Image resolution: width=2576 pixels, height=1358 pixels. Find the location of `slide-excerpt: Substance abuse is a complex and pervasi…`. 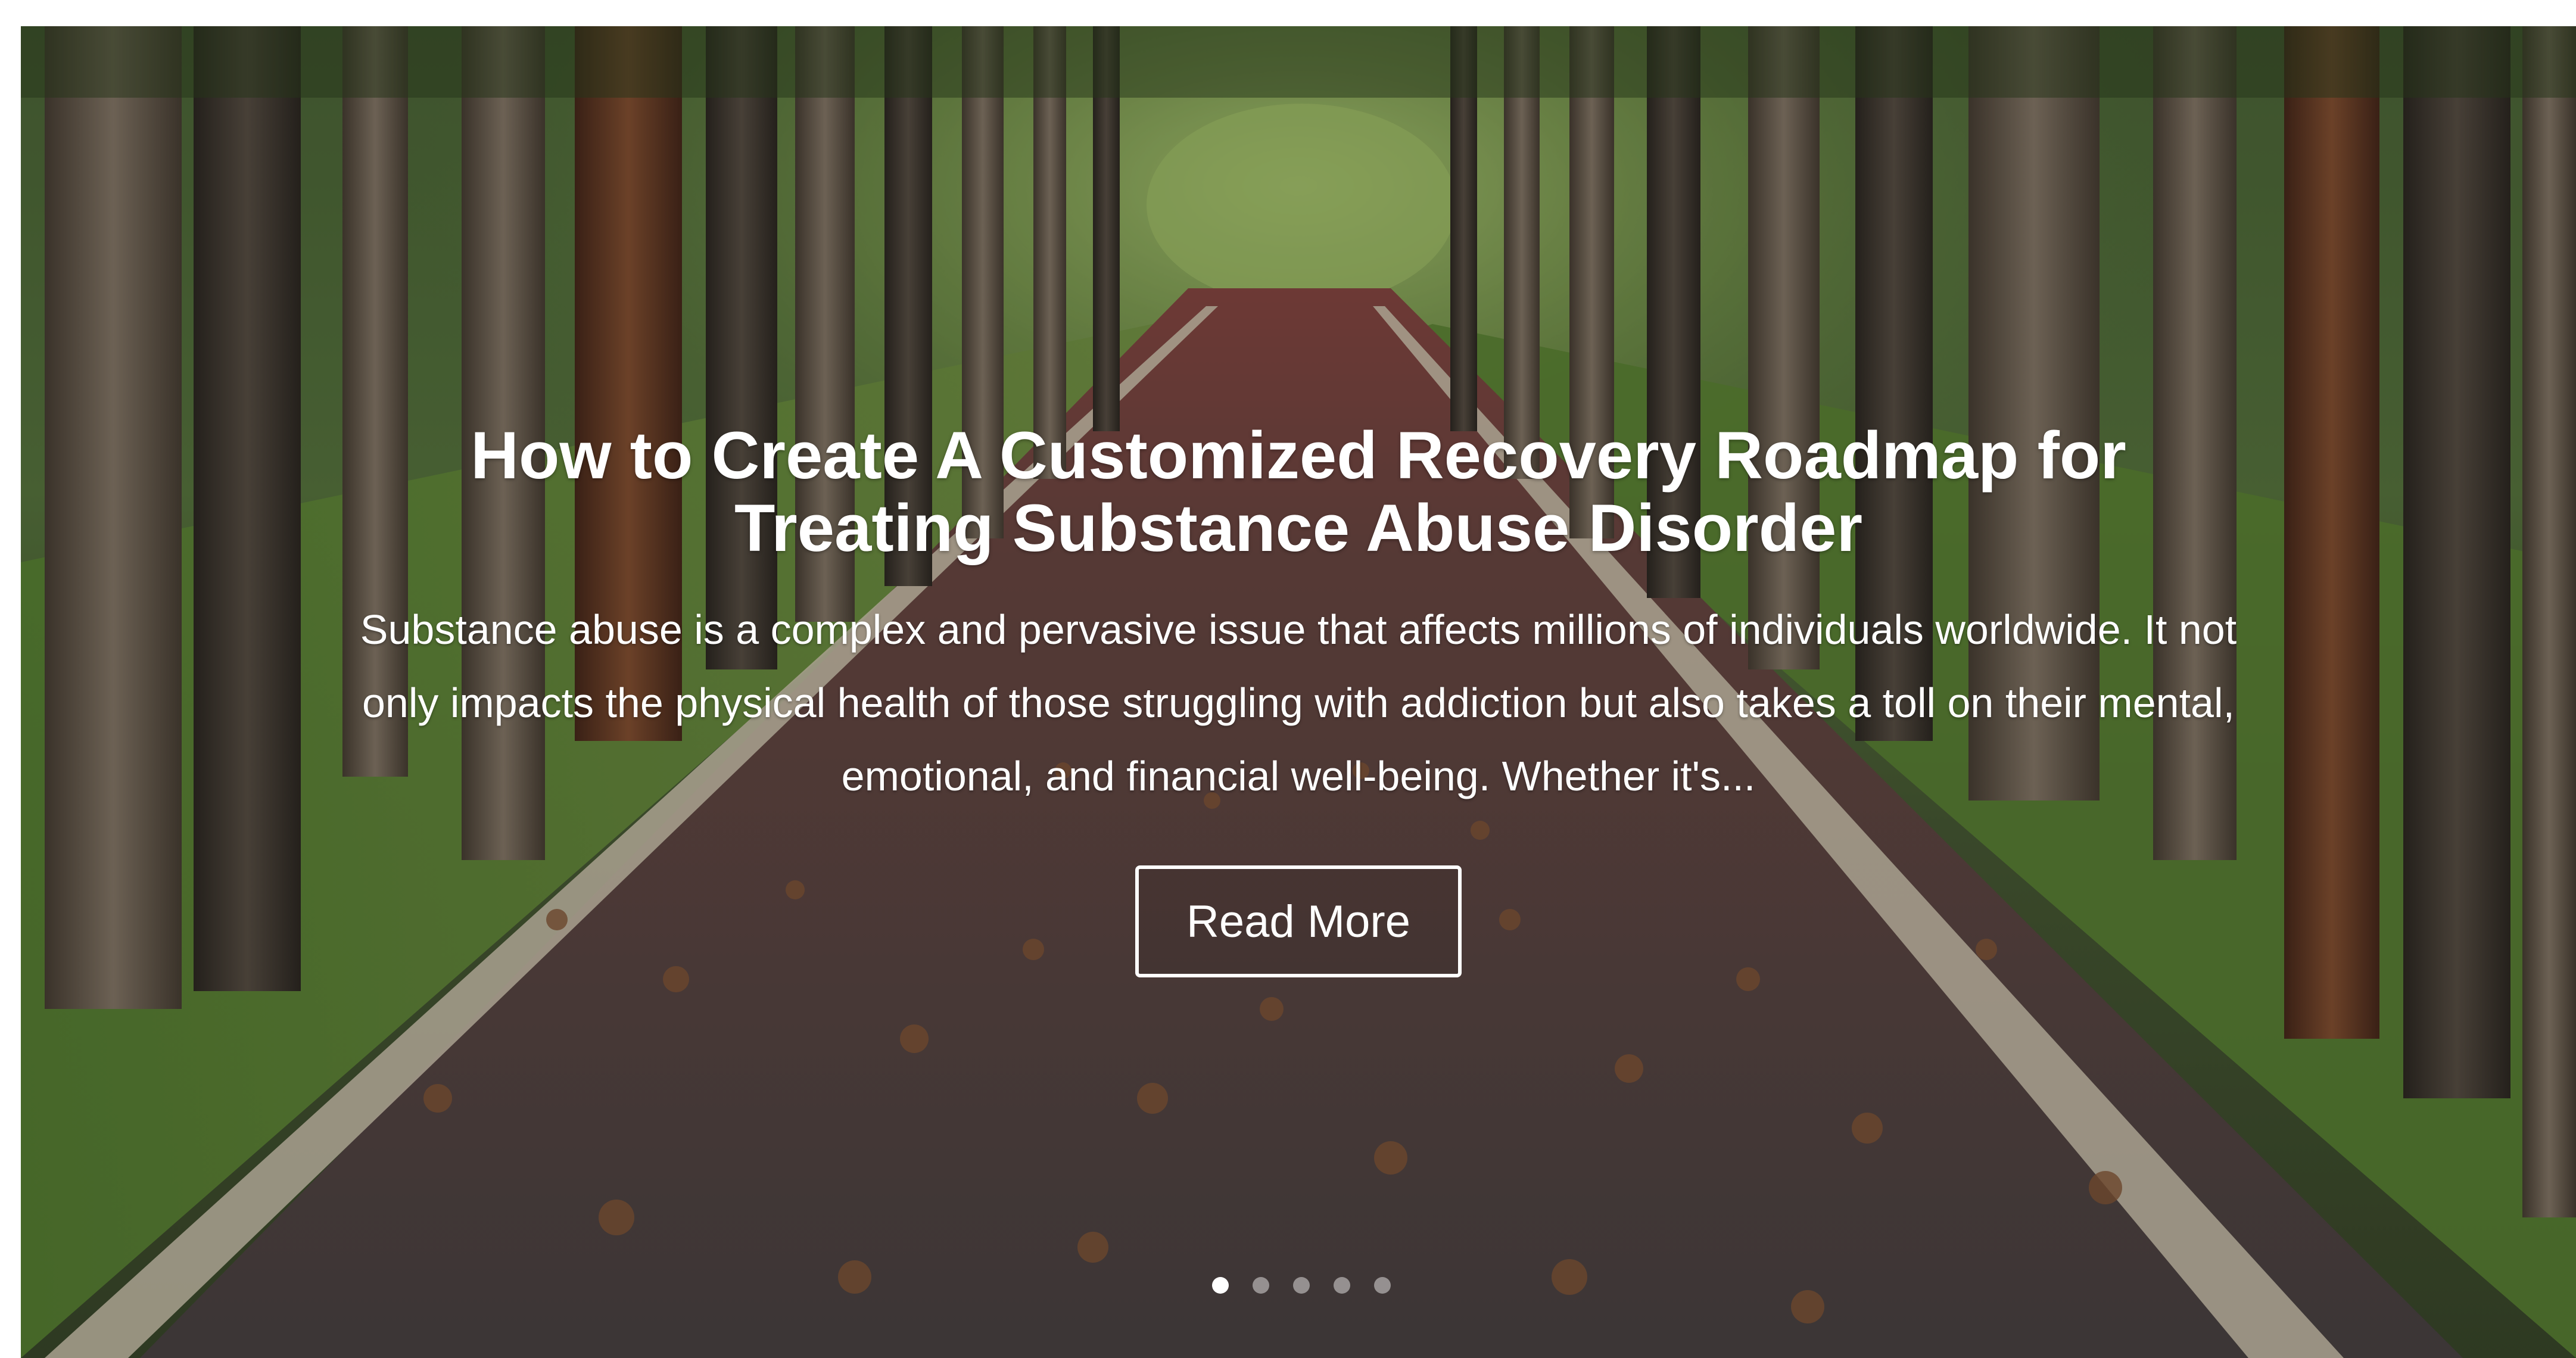

slide-excerpt: Substance abuse is a complex and pervasi… is located at coordinates (1298, 702).